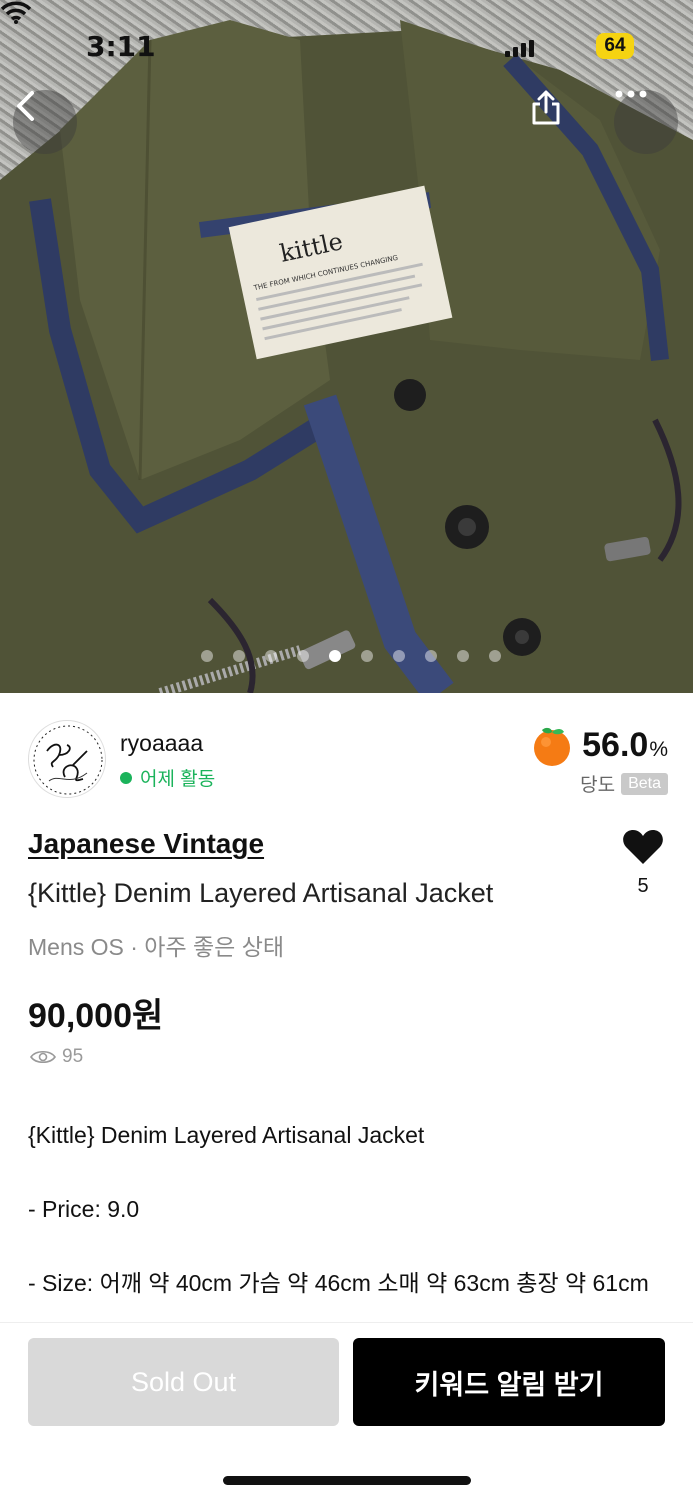  What do you see at coordinates (25, 106) in the screenshot?
I see `chevron-left-icon` at bounding box center [25, 106].